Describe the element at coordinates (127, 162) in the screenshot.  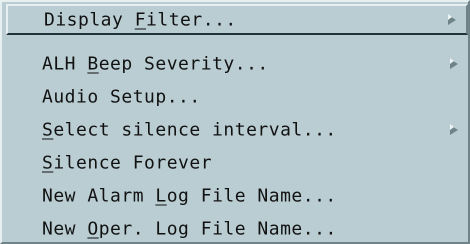
I see `menu-item-label: Silence Forever` at that location.